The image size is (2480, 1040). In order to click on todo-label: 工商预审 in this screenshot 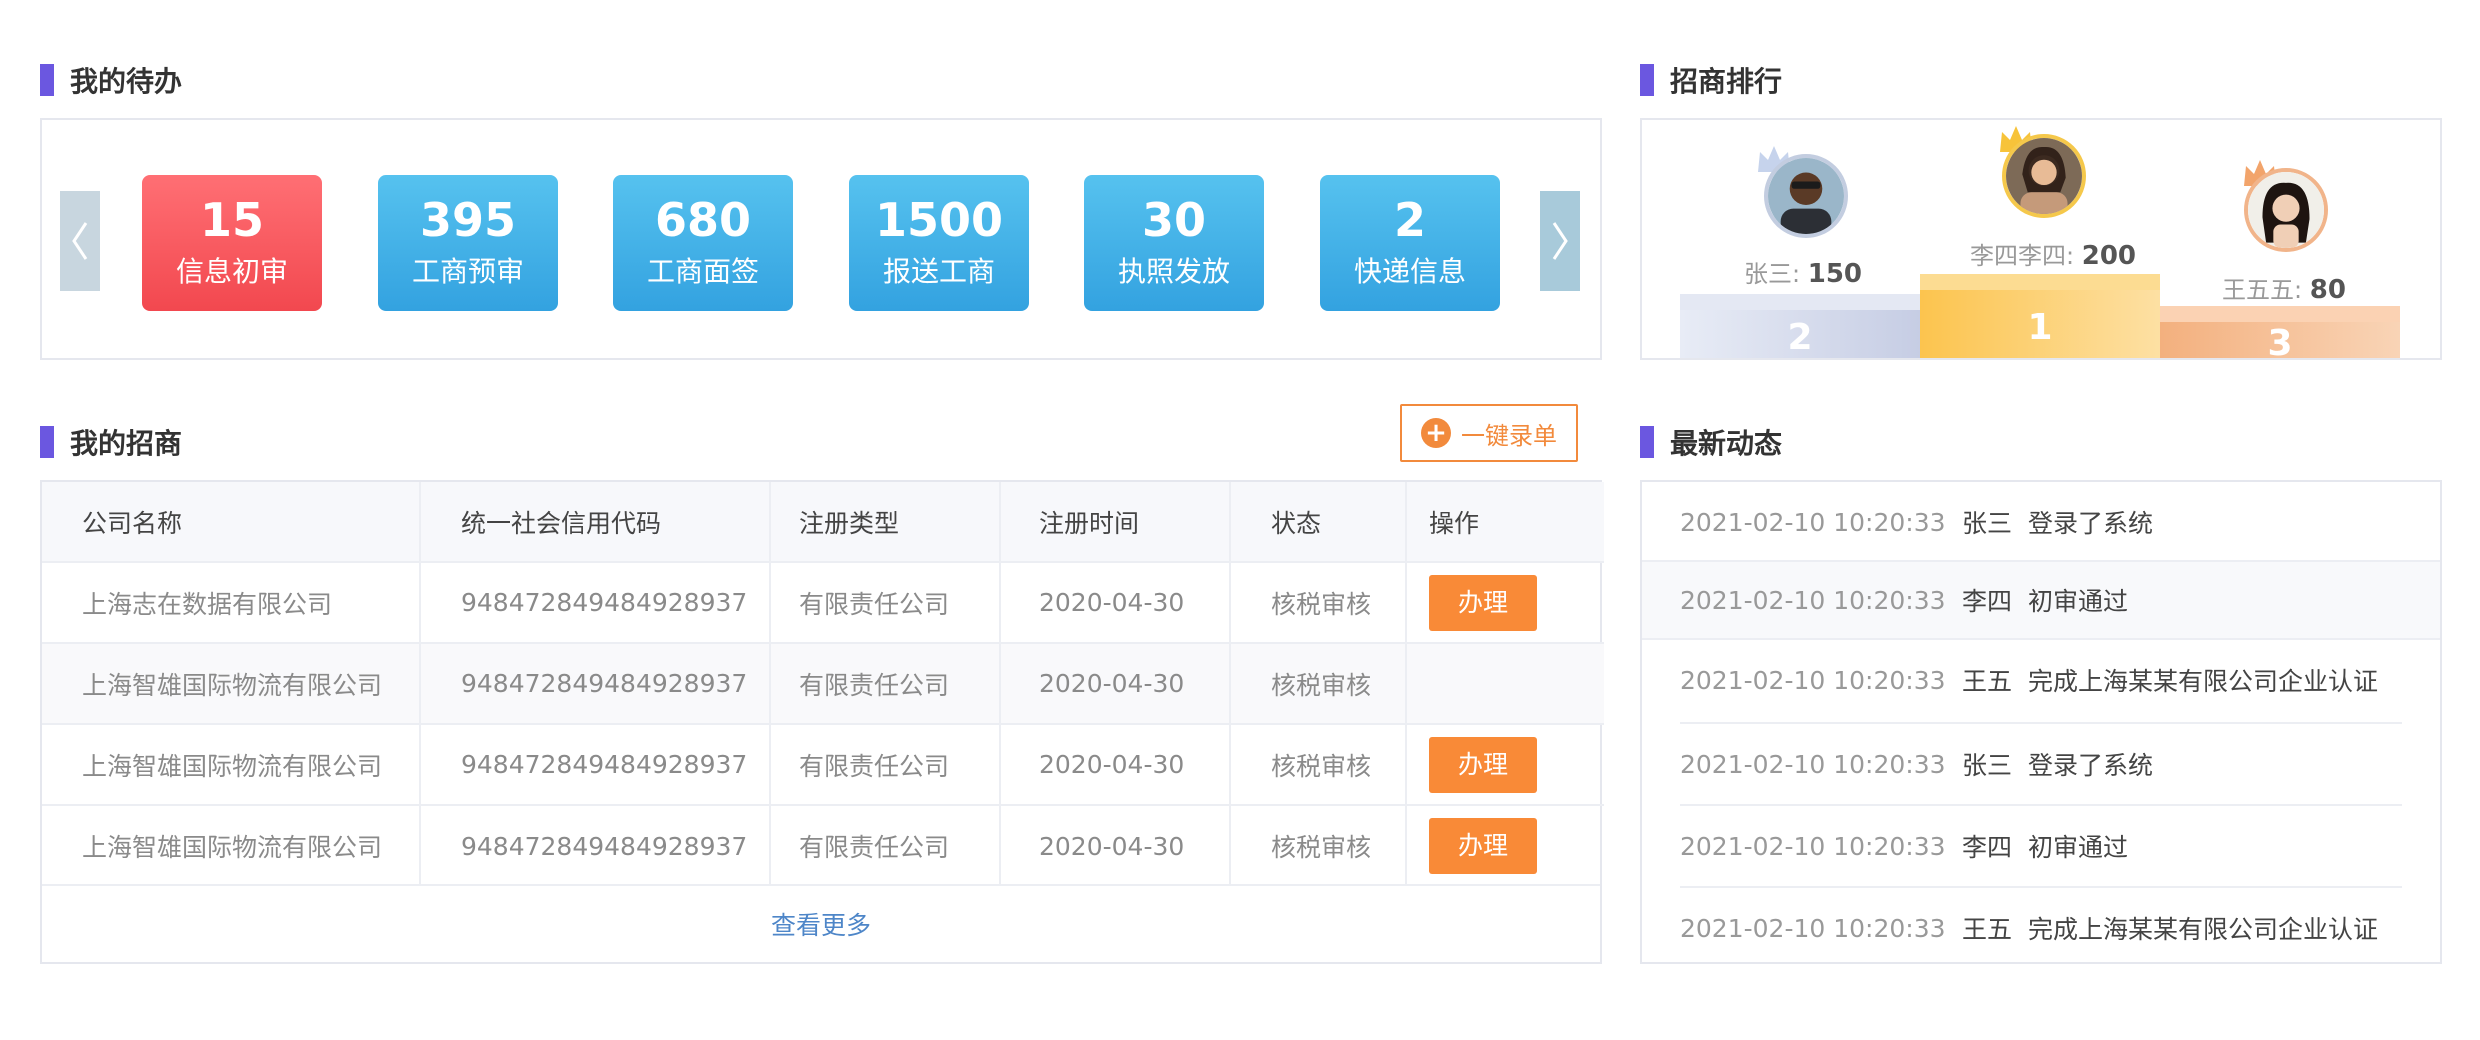, I will do `click(467, 271)`.